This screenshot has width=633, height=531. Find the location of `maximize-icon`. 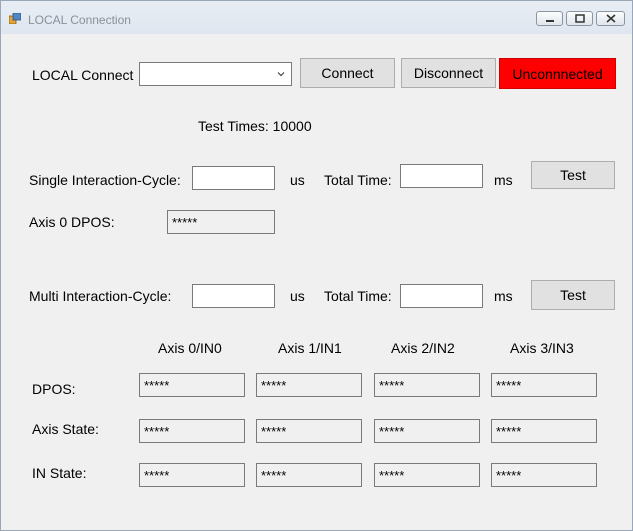

maximize-icon is located at coordinates (579, 18).